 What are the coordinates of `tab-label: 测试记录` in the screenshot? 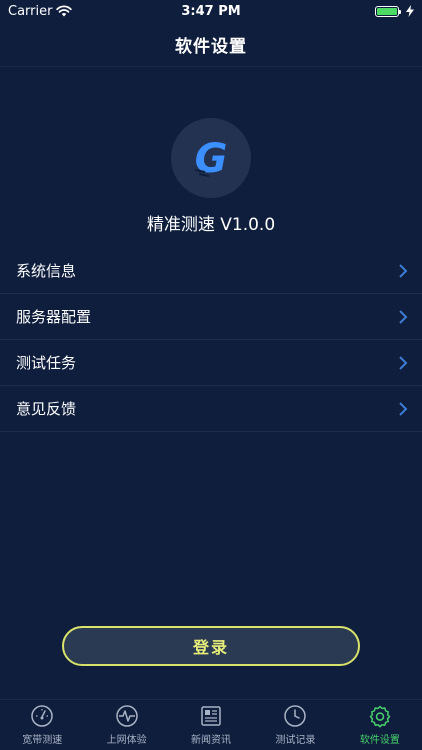 It's located at (295, 740).